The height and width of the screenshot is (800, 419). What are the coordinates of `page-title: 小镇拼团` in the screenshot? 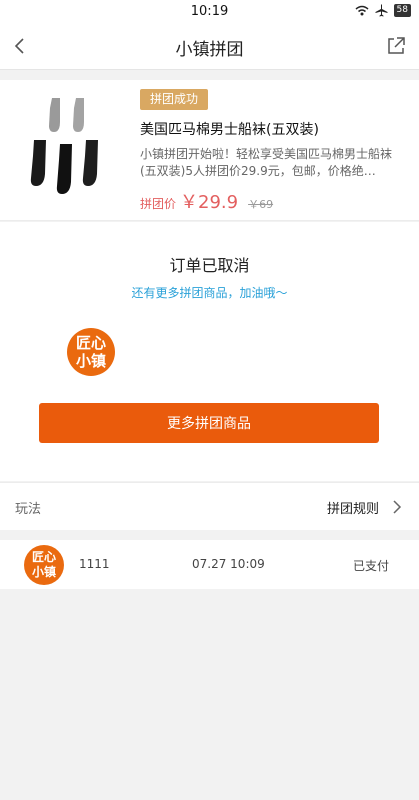 It's located at (209, 50).